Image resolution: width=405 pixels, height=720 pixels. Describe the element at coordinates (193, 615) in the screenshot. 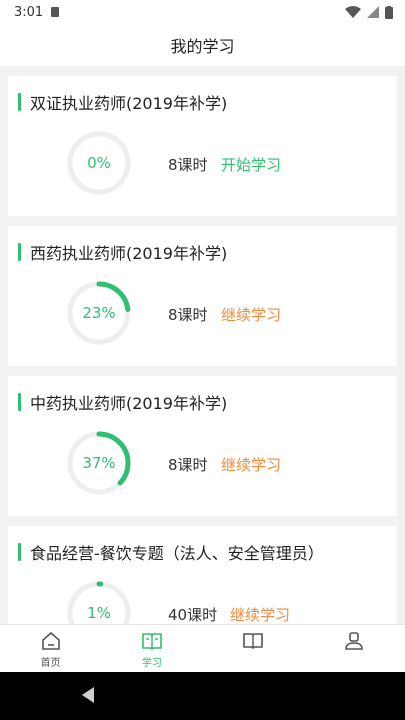

I see `course-hours: 40课时` at that location.